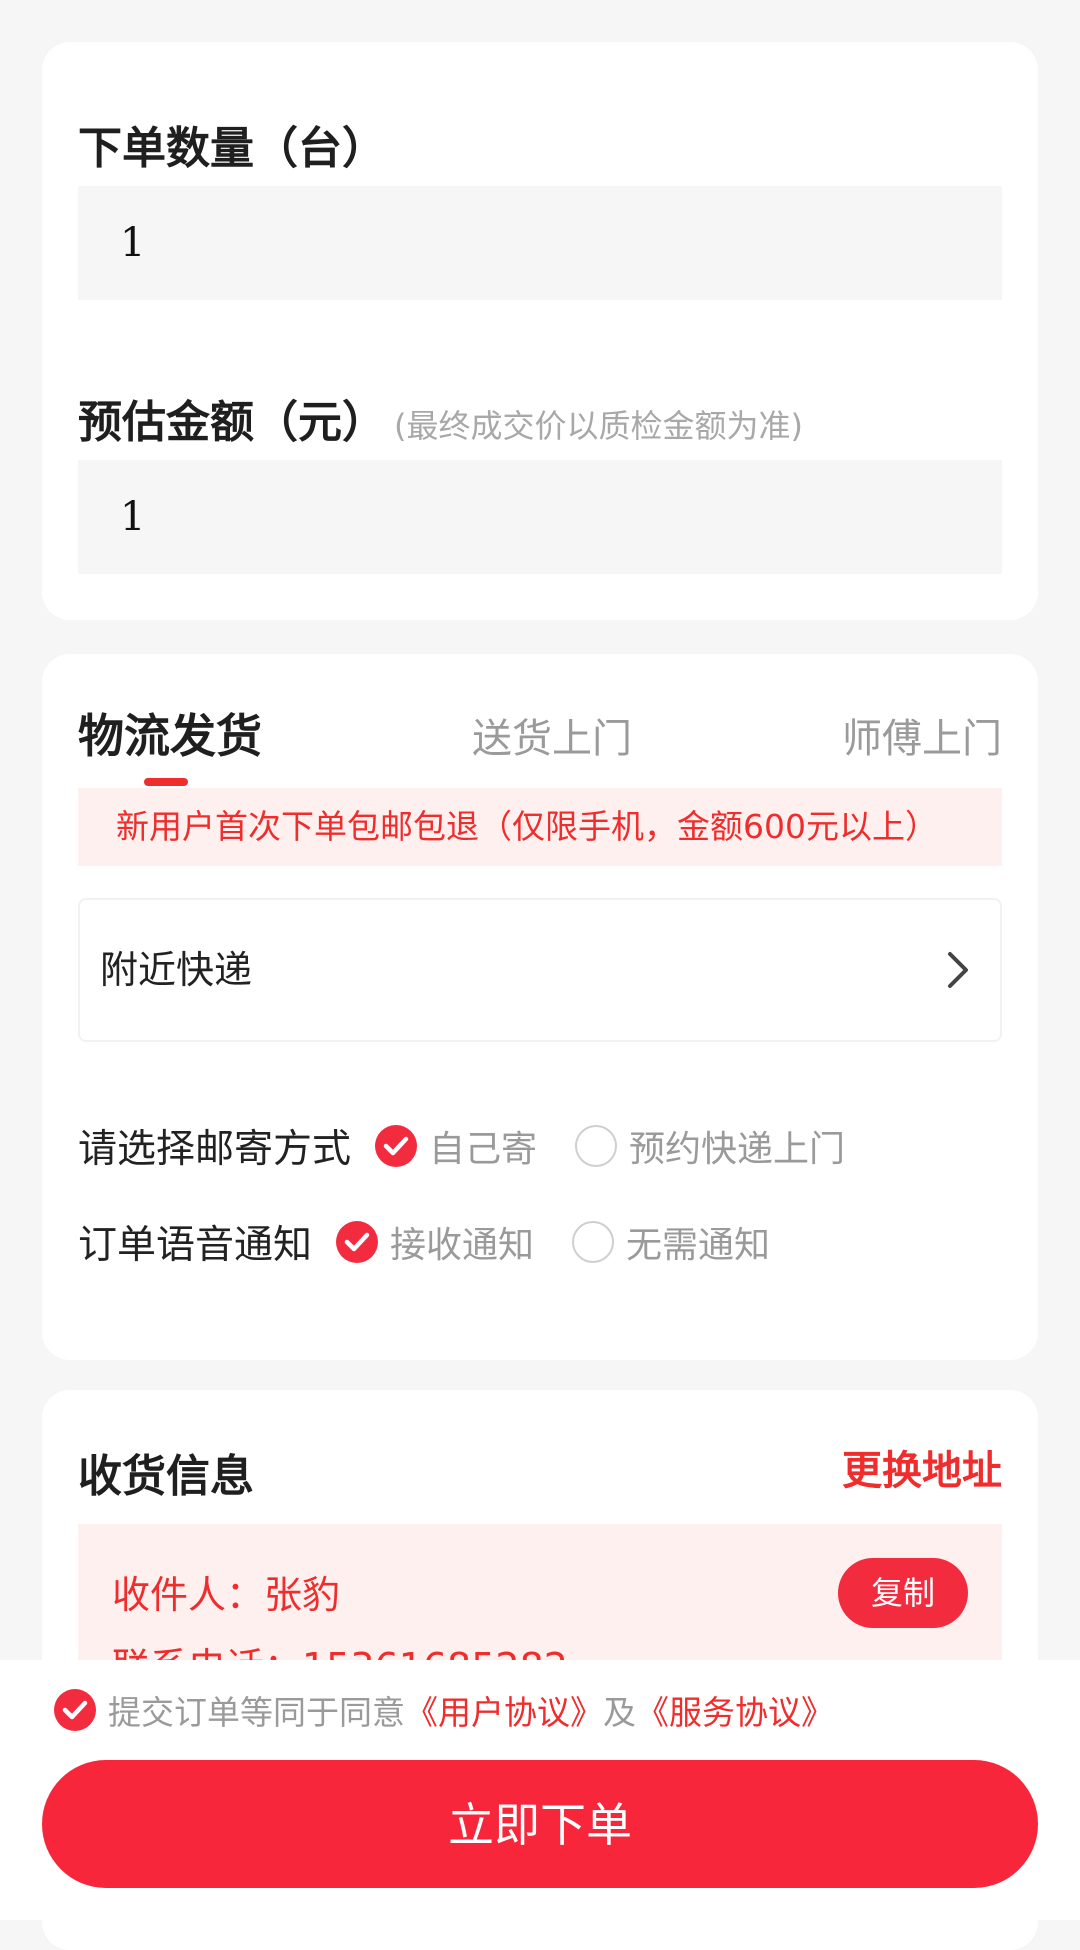  I want to click on mail-method-row: 请选择邮寄方式 自己寄 预约快递上门, so click(480, 1146).